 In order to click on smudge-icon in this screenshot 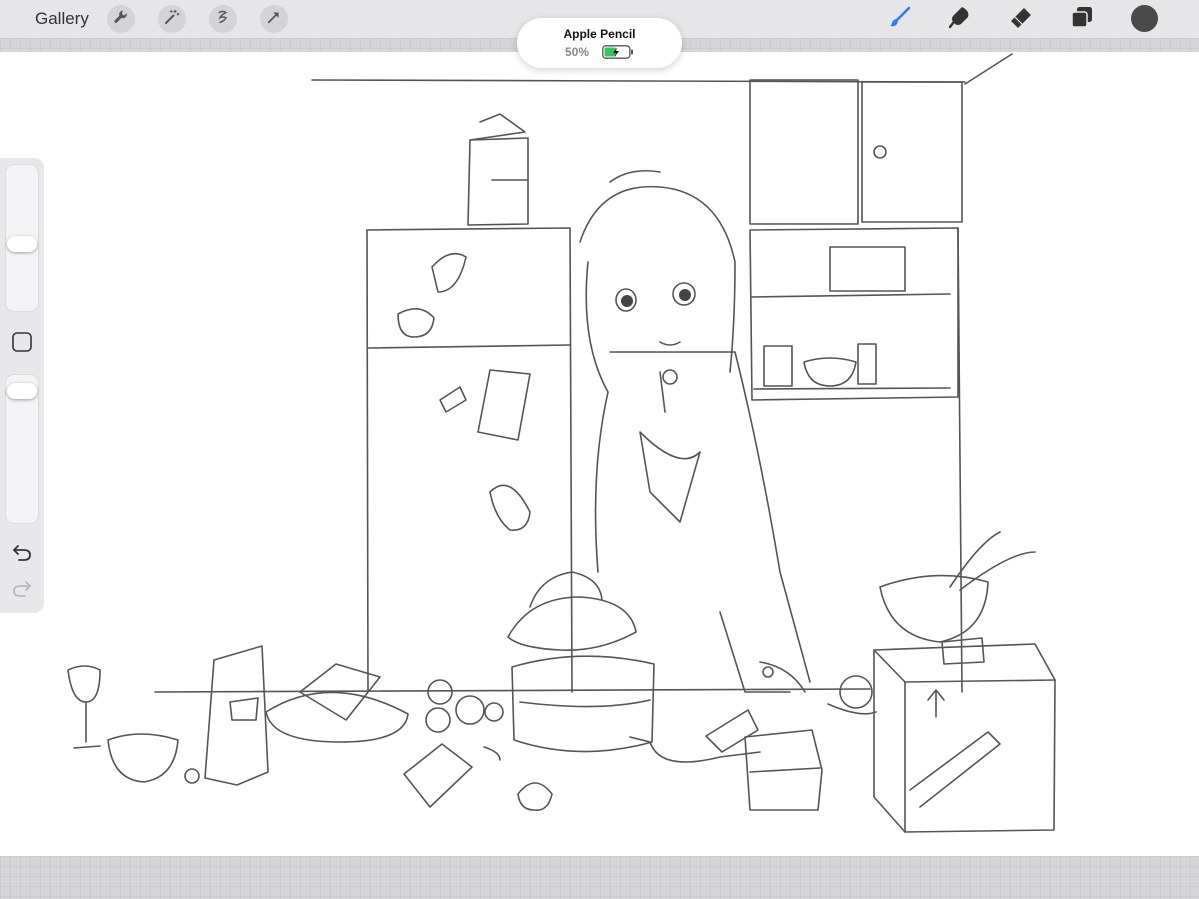, I will do `click(960, 19)`.